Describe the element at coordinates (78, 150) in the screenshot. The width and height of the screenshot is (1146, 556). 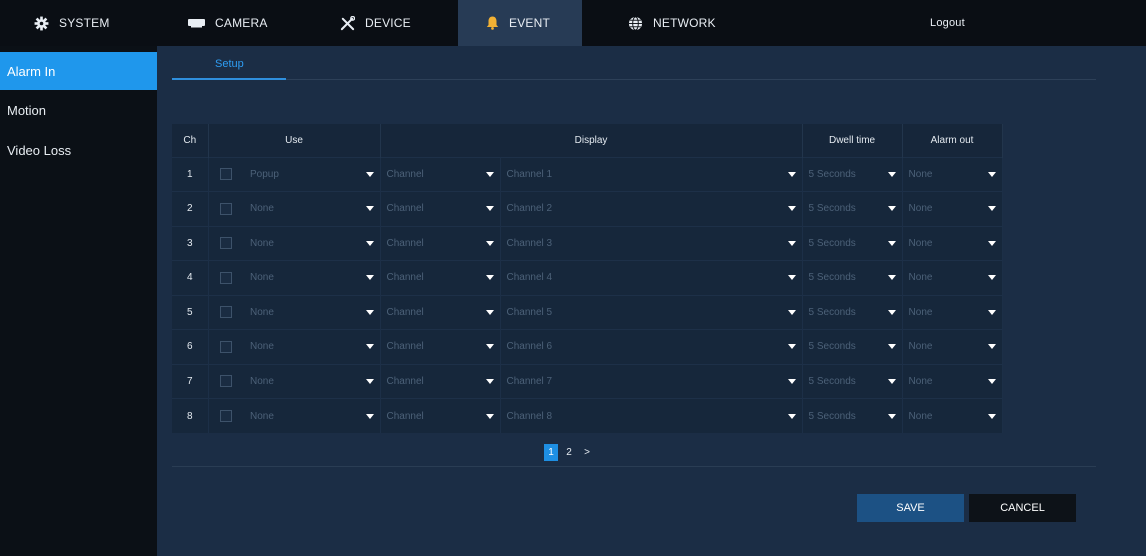
I see `sidebar-item-video-loss: Video Loss` at that location.